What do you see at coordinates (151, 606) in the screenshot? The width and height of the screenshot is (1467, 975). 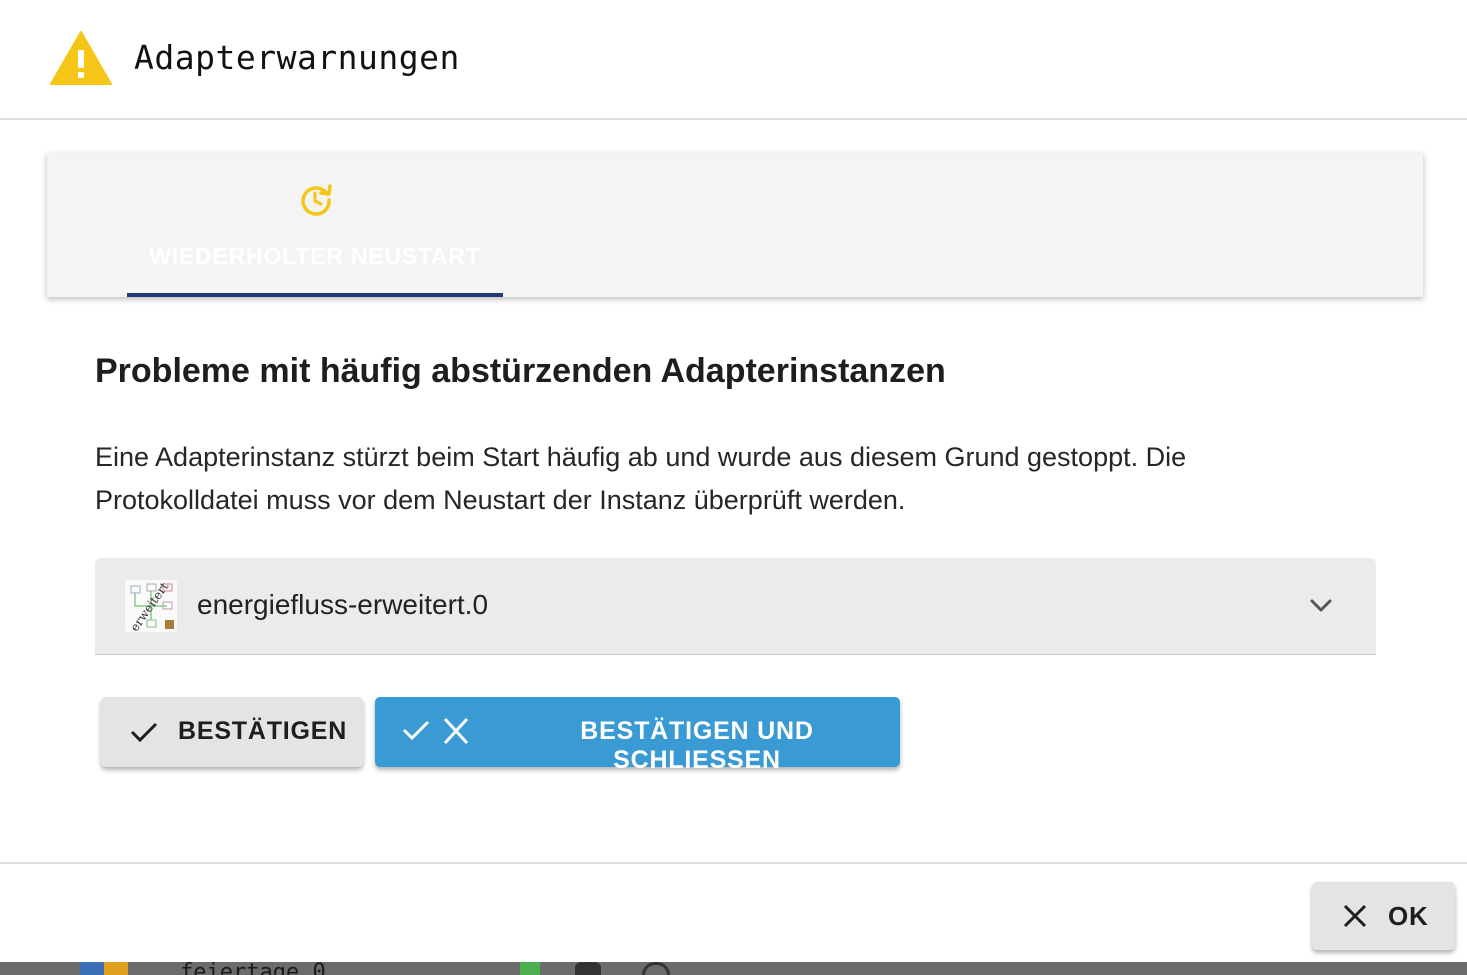 I see `adapter-logo: erweitert` at bounding box center [151, 606].